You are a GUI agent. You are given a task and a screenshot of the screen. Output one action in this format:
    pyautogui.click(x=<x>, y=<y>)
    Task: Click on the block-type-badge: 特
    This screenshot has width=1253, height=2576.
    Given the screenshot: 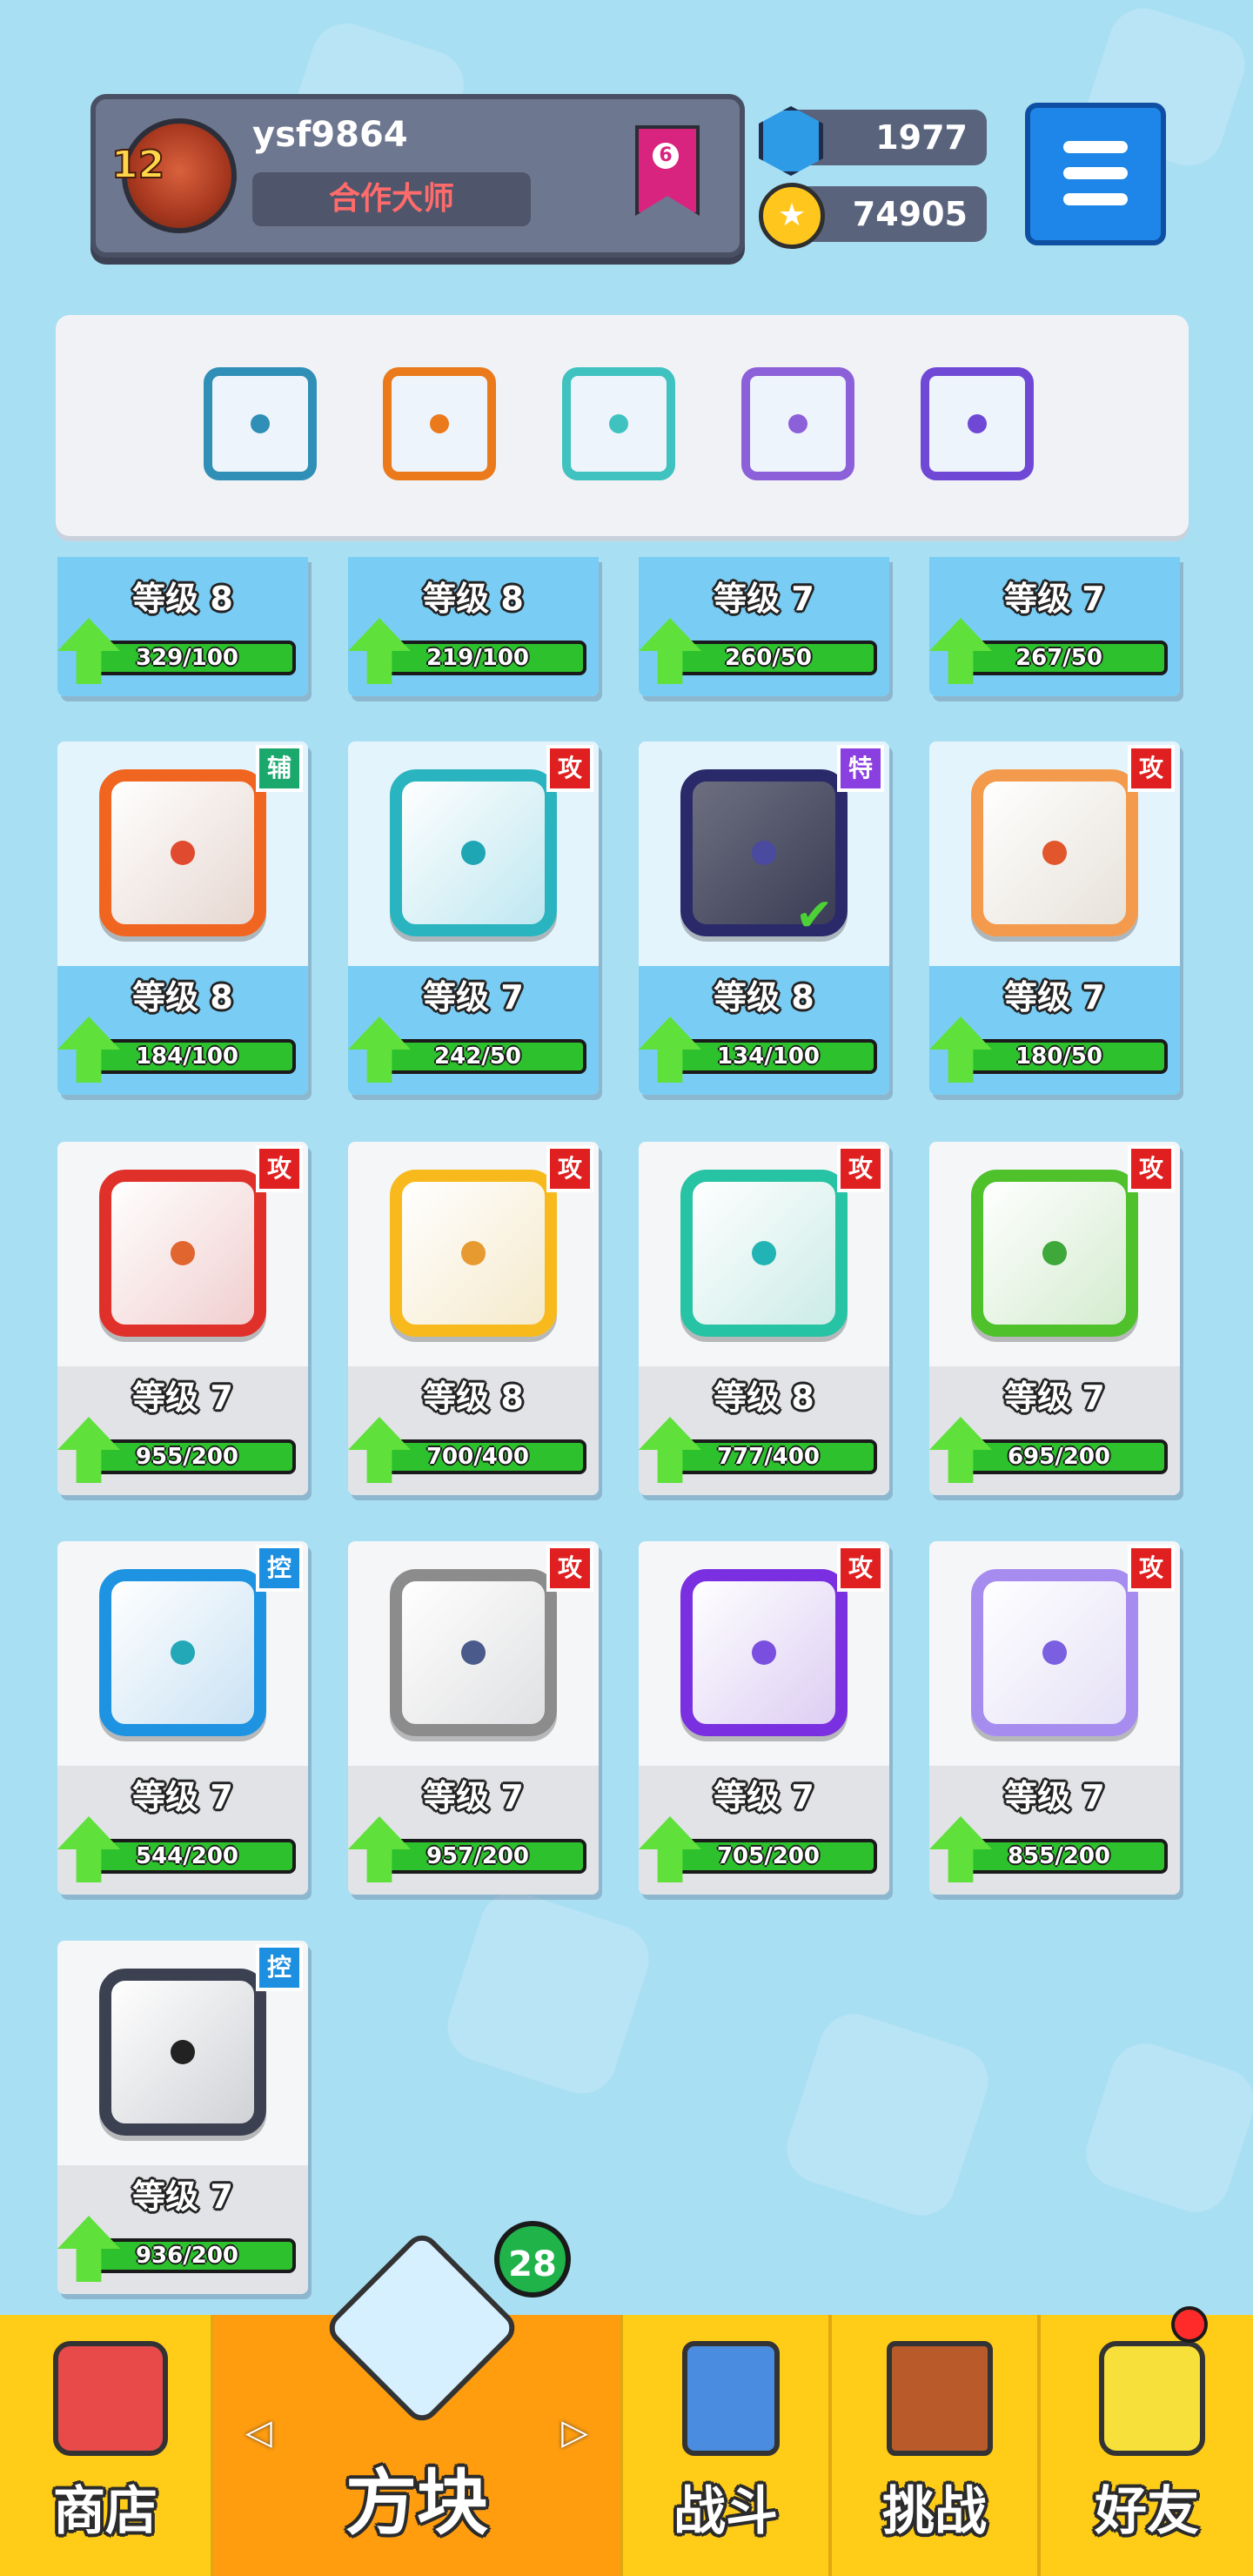 What is the action you would take?
    pyautogui.click(x=860, y=768)
    